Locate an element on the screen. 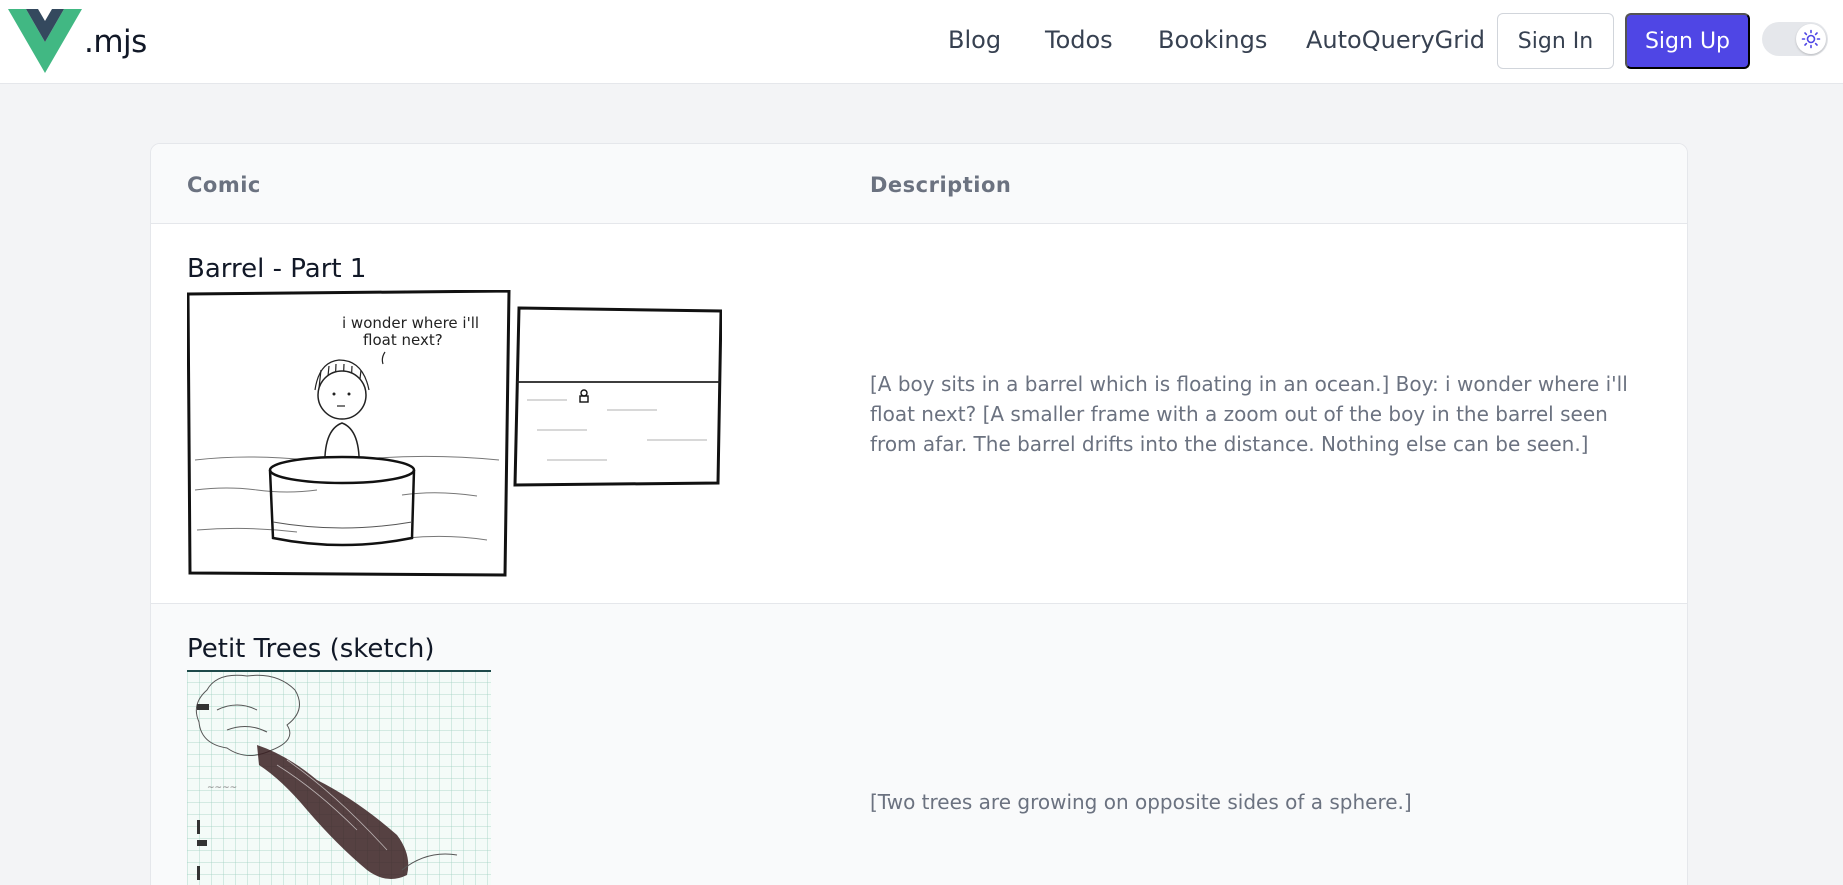  nav-link-bookings: Bookings is located at coordinates (1212, 40).